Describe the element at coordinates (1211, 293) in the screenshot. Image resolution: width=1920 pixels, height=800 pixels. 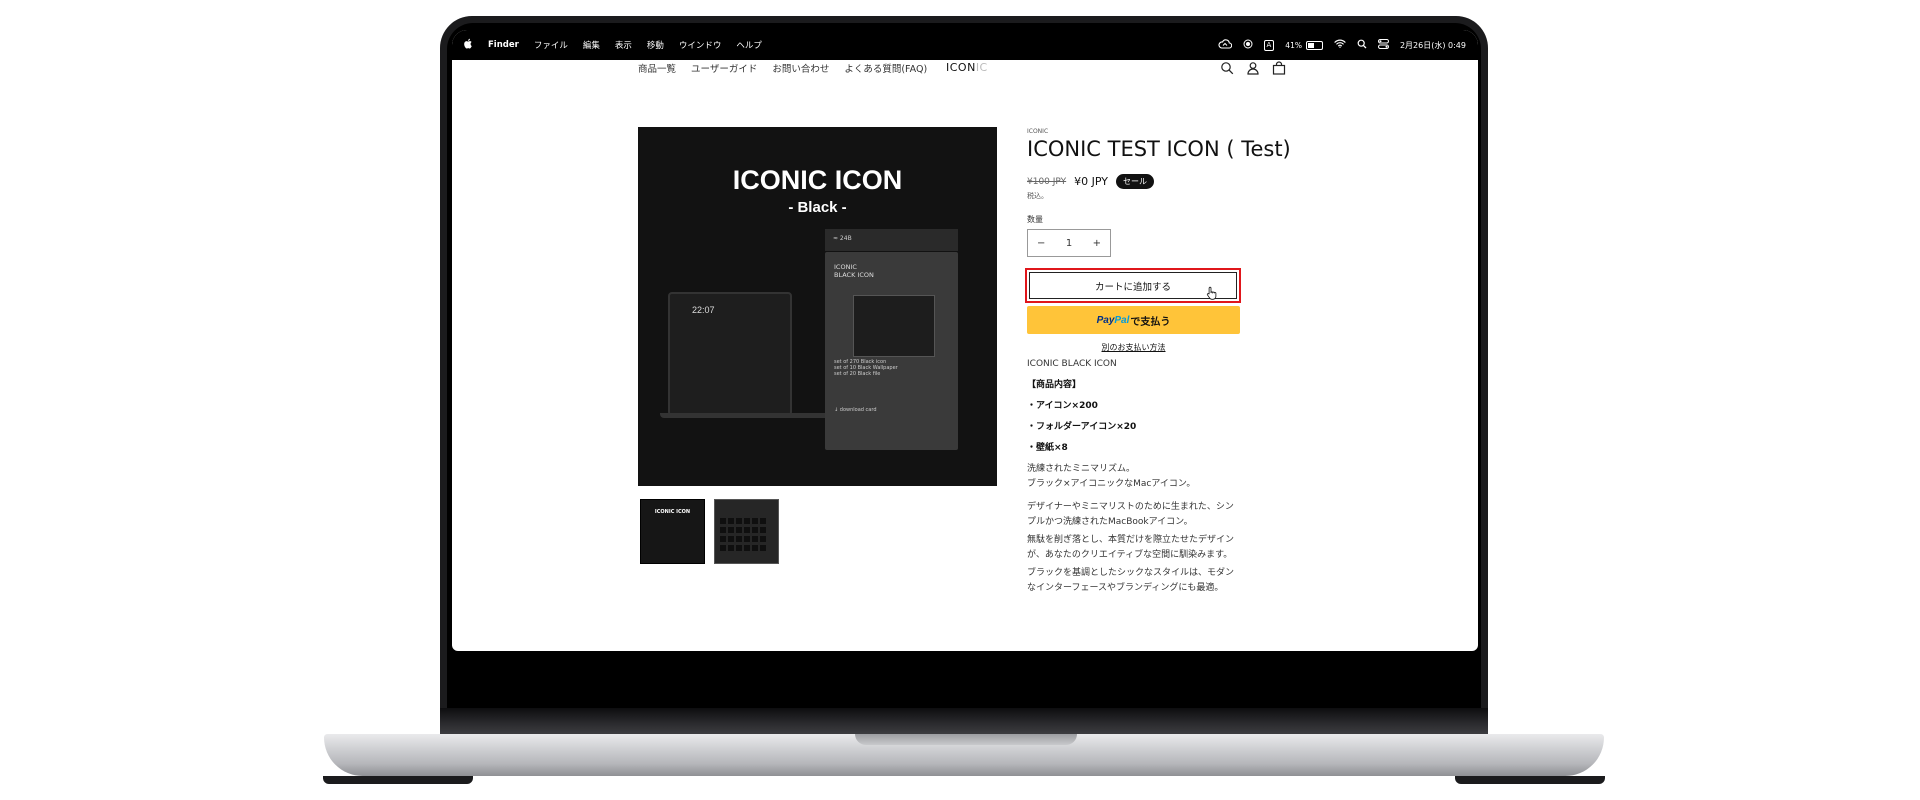
I see `hand-cursor-icon` at that location.